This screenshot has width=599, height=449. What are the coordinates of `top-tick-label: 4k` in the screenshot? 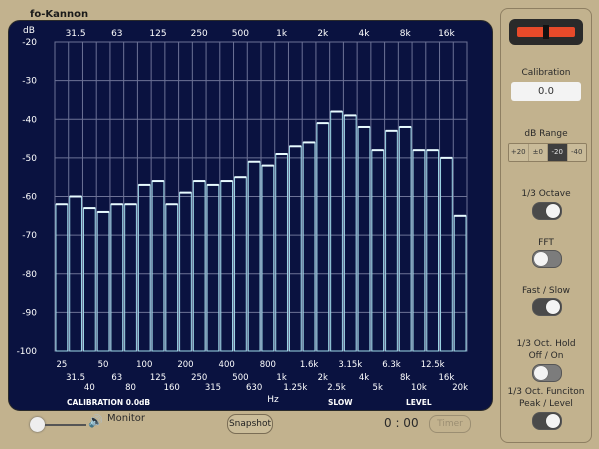 It's located at (365, 34).